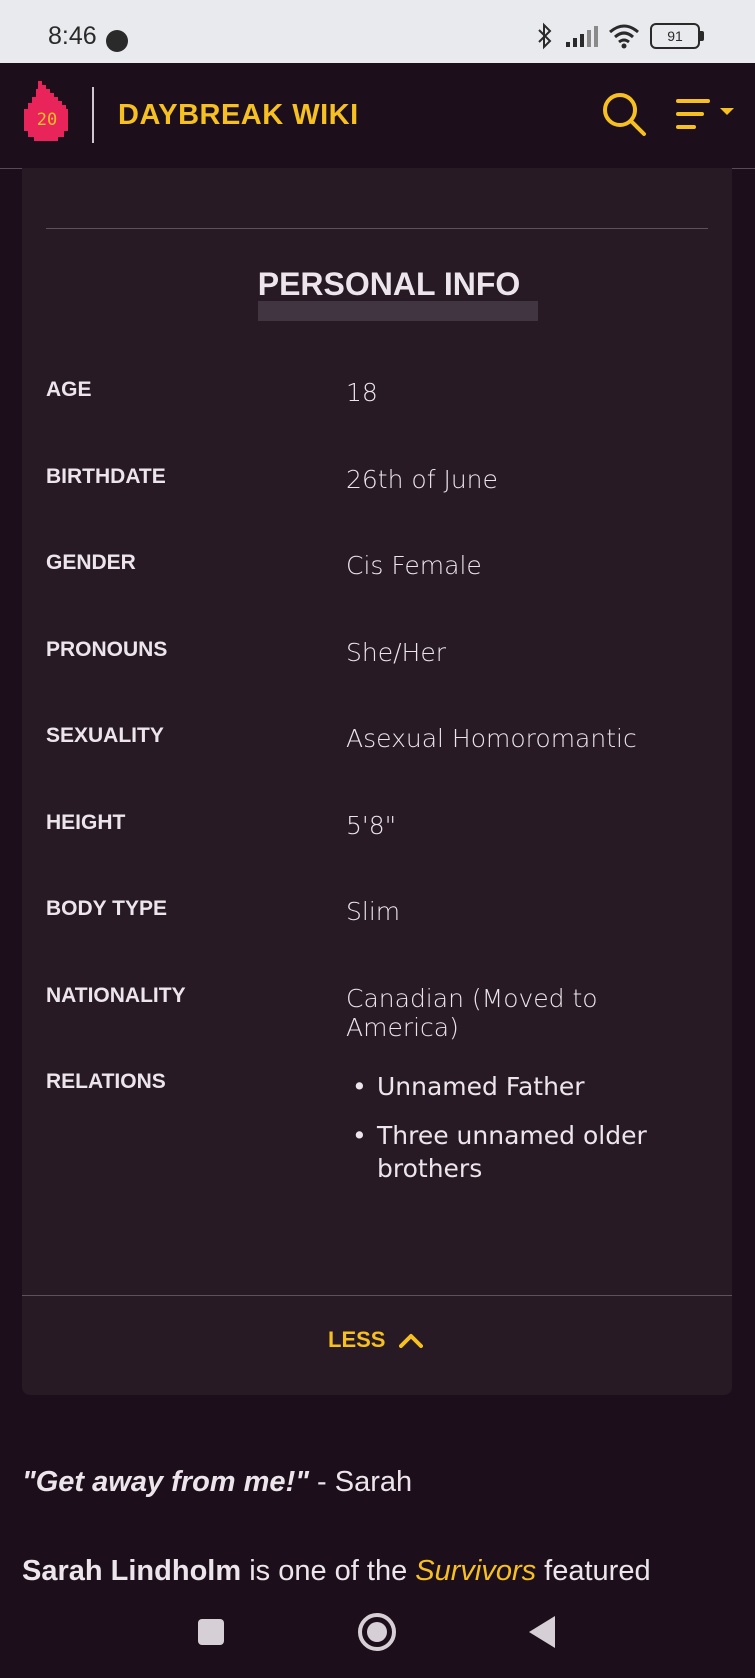 The image size is (755, 1678). What do you see at coordinates (526, 1086) in the screenshot?
I see `list-item: Unnamed Father` at bounding box center [526, 1086].